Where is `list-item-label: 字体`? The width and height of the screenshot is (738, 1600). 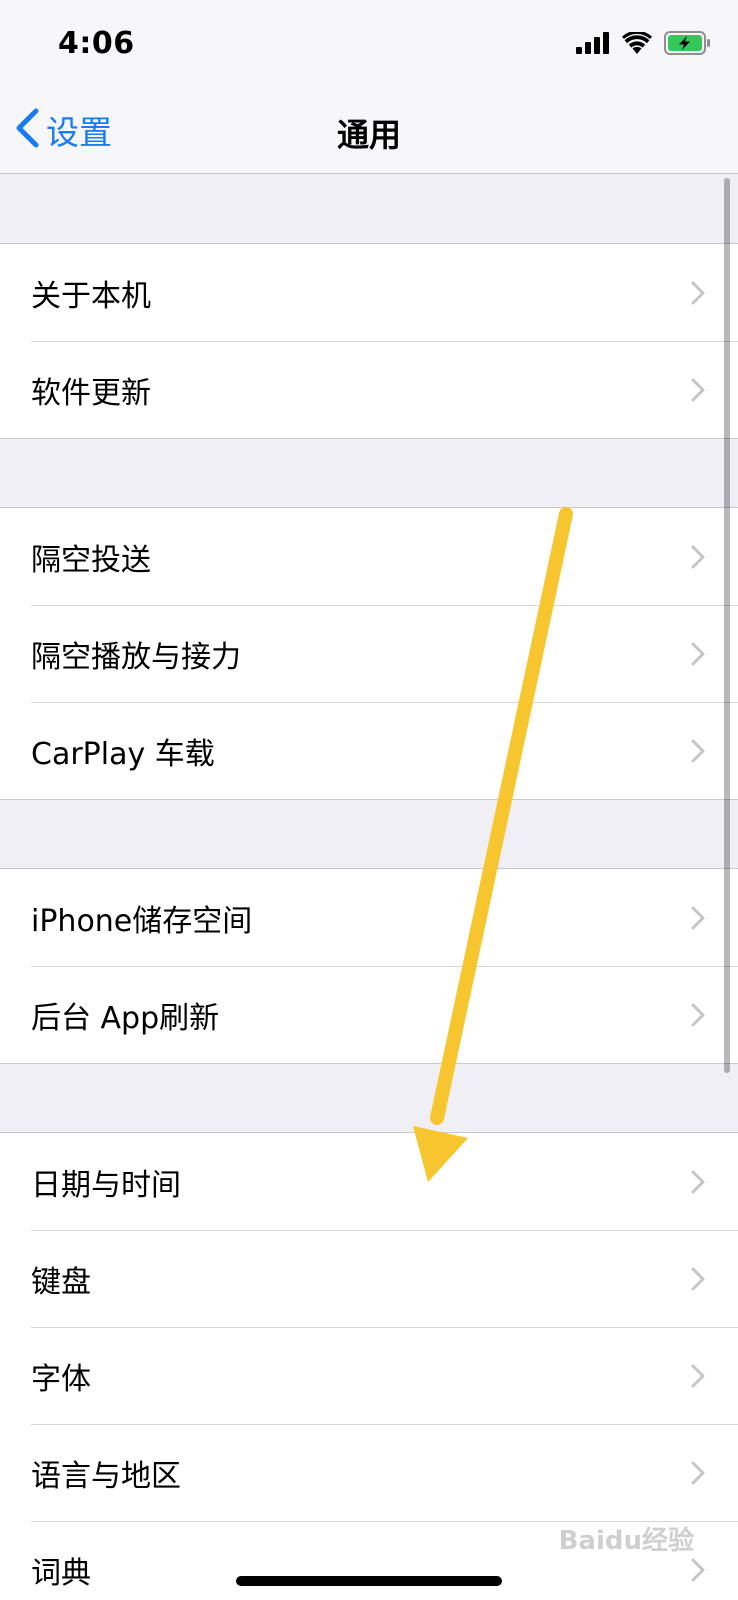
list-item-label: 字体 is located at coordinates (61, 1379).